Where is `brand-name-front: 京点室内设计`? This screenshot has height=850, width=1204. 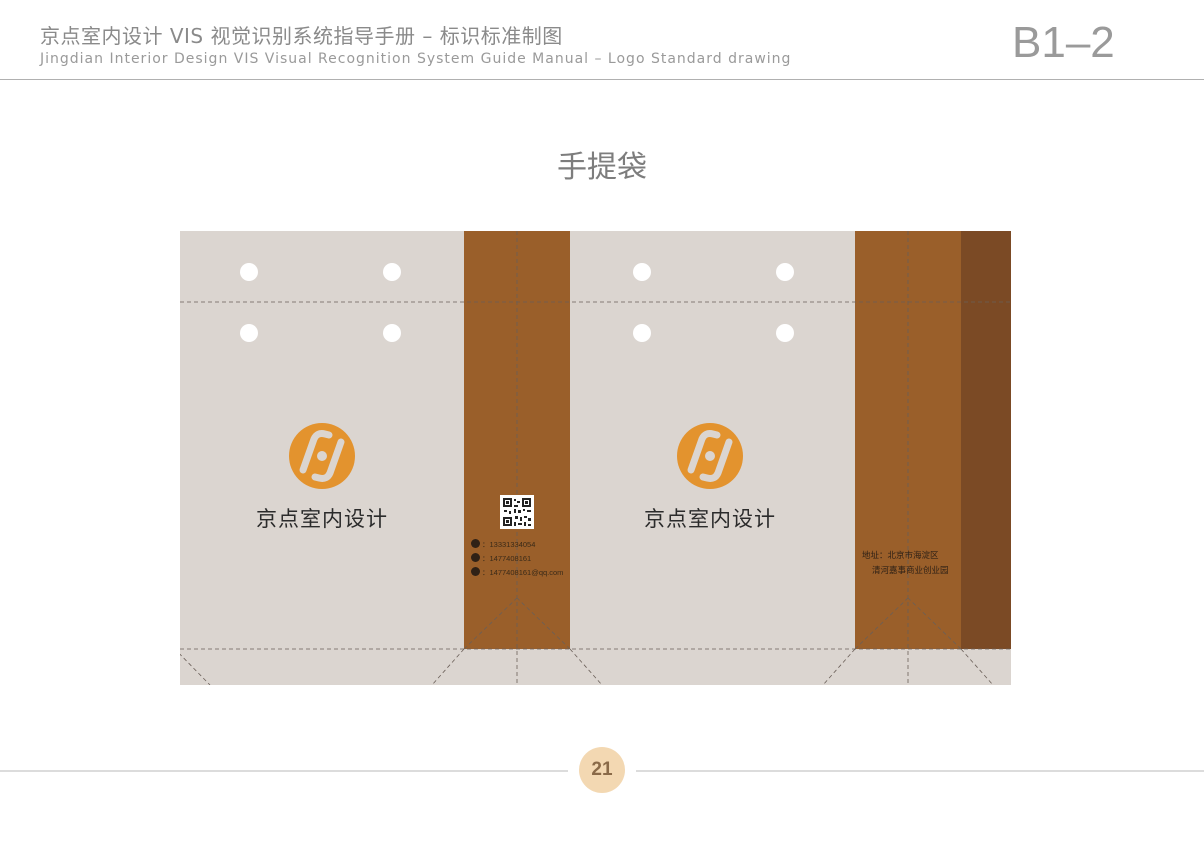
brand-name-front: 京点室内设计 is located at coordinates (322, 519).